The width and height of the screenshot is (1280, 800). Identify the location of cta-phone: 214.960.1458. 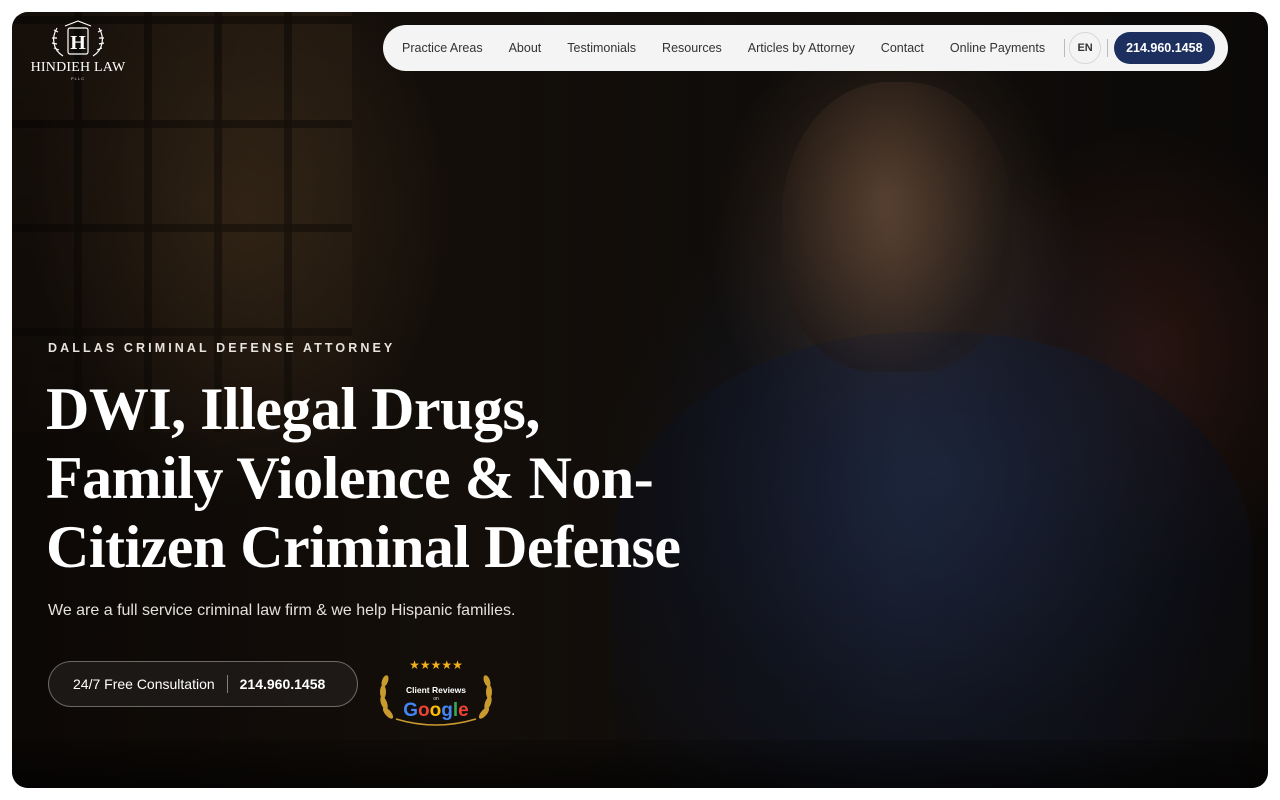
(282, 684).